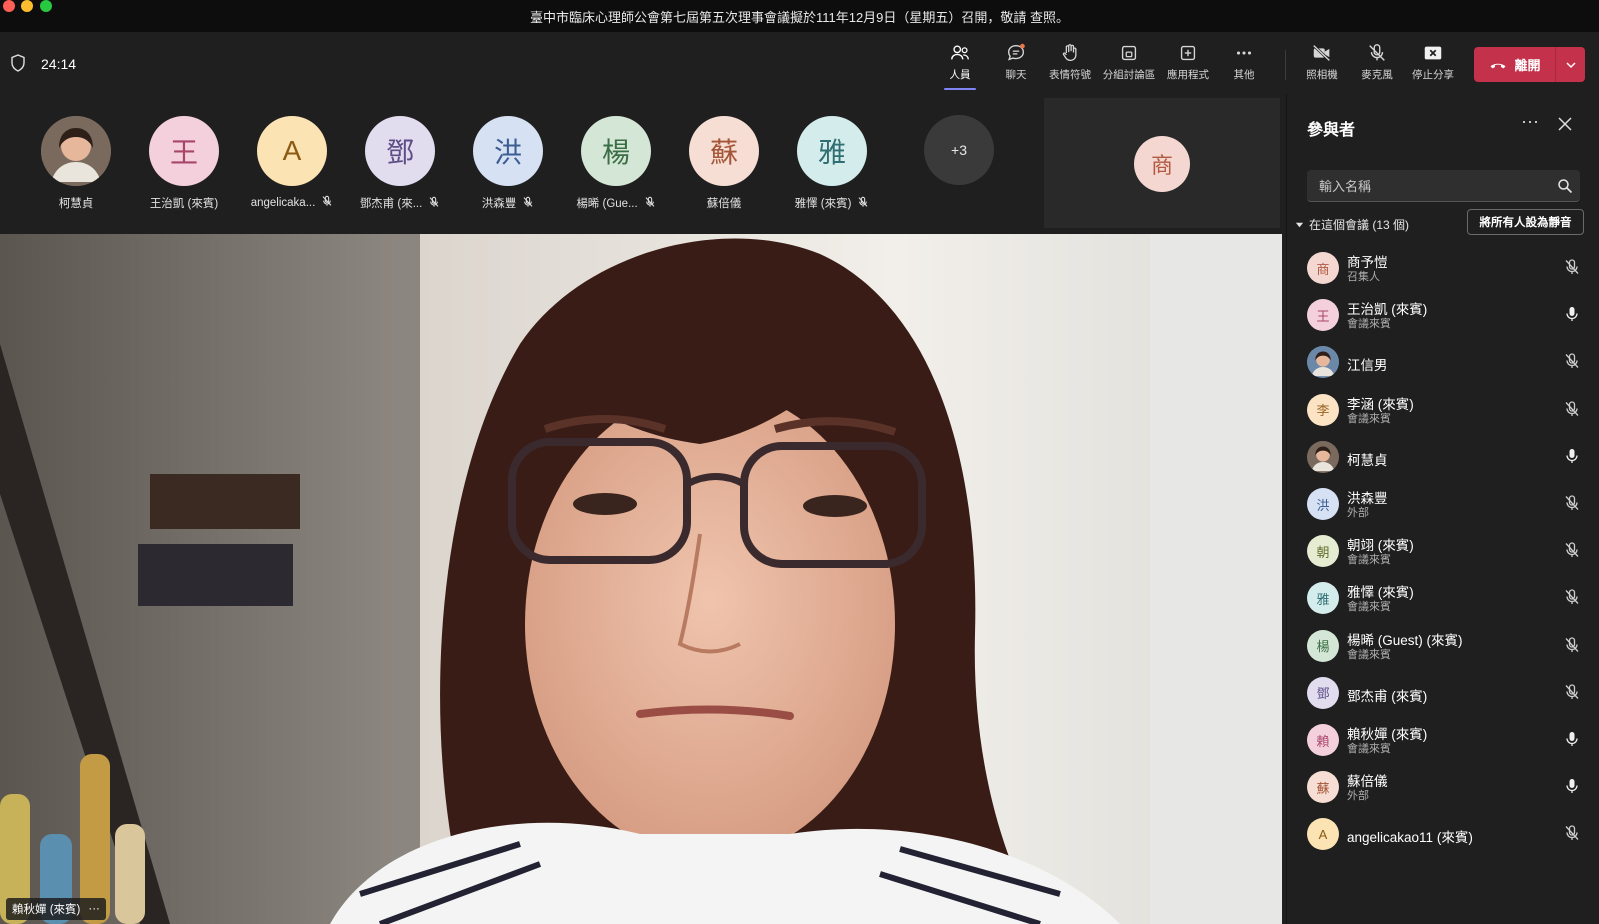  Describe the element at coordinates (1367, 460) in the screenshot. I see `participant-name: 柯慧貞` at that location.